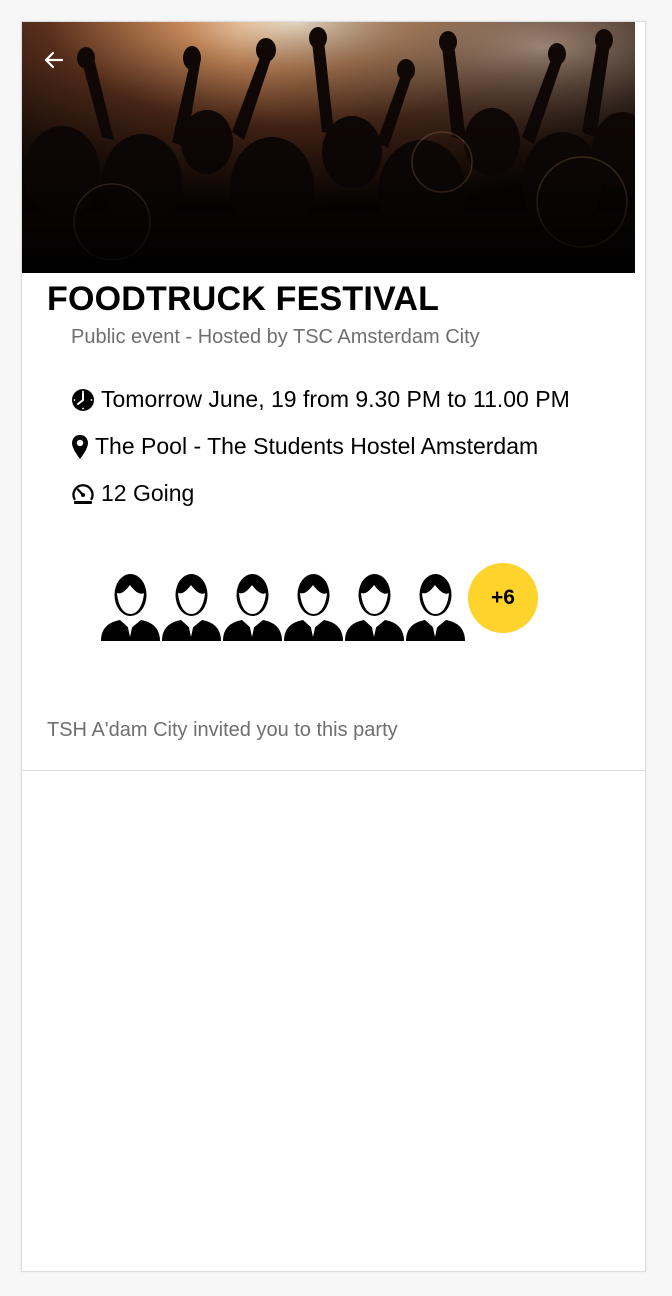  I want to click on more-attendees-badge: +6, so click(503, 598).